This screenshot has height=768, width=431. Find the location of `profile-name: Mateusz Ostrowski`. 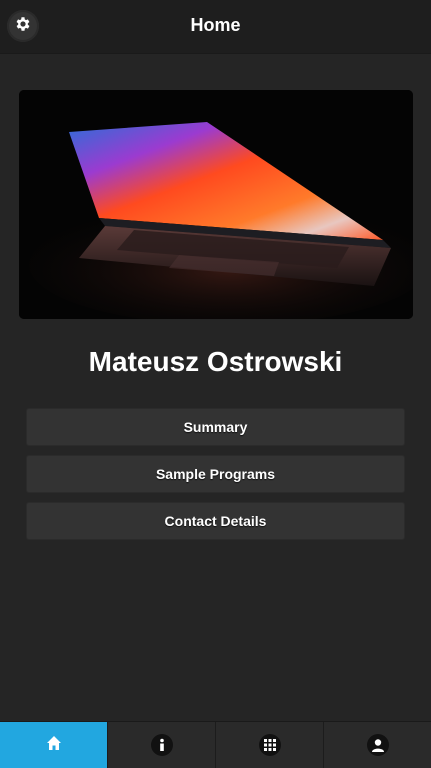

profile-name: Mateusz Ostrowski is located at coordinates (215, 361).